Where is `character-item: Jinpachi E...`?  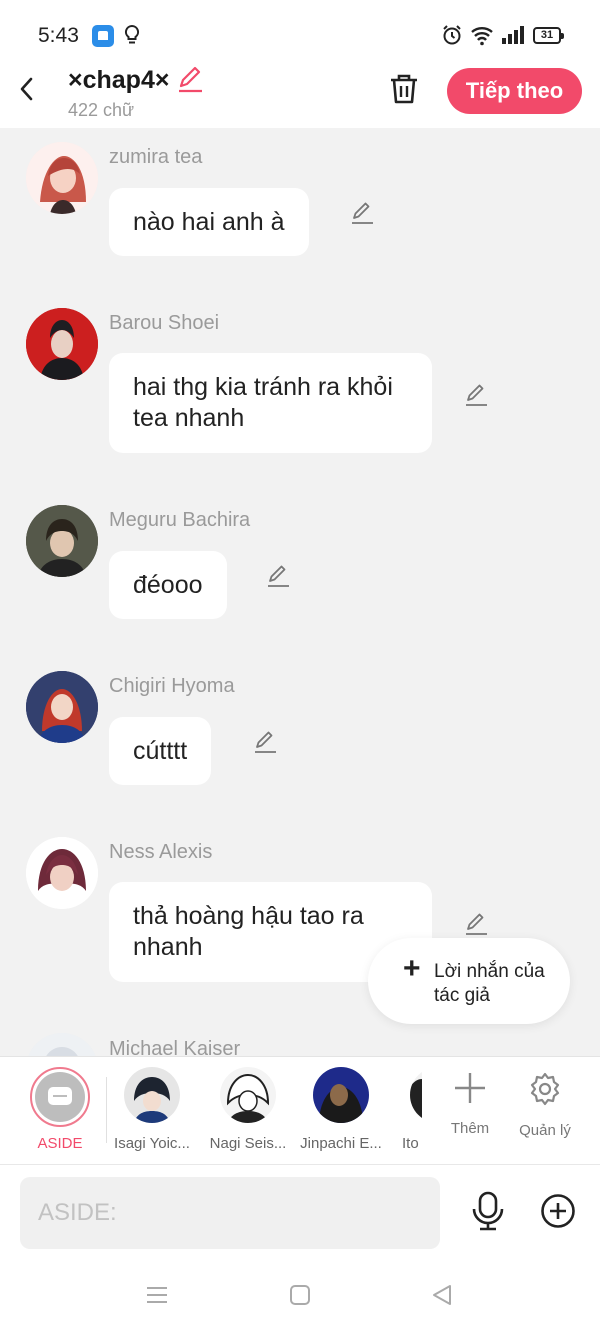
character-item: Jinpachi E... is located at coordinates (341, 1109).